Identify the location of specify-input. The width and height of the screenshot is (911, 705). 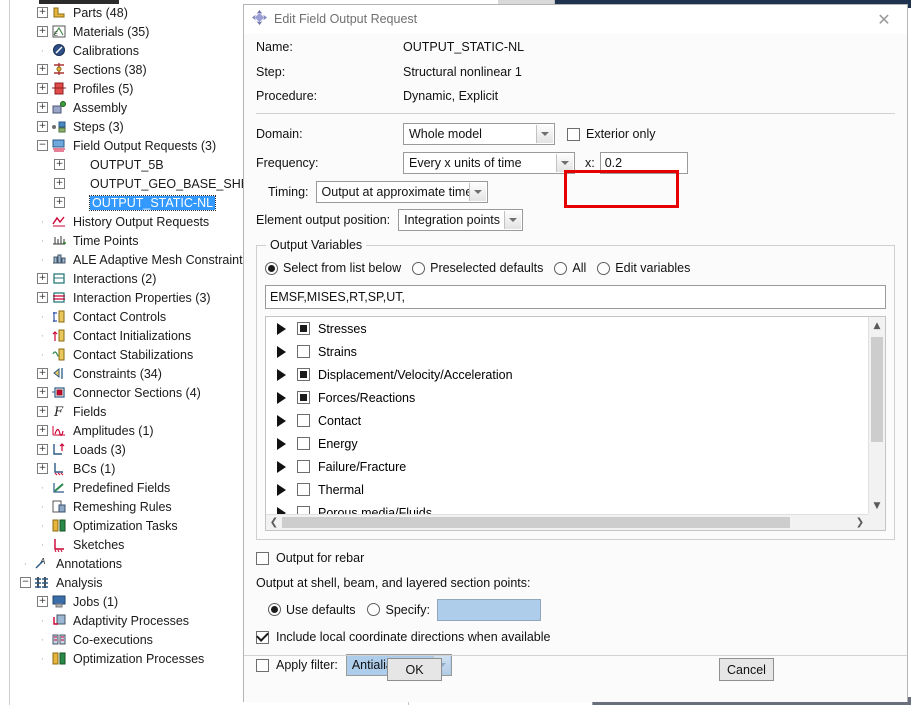
(488, 609).